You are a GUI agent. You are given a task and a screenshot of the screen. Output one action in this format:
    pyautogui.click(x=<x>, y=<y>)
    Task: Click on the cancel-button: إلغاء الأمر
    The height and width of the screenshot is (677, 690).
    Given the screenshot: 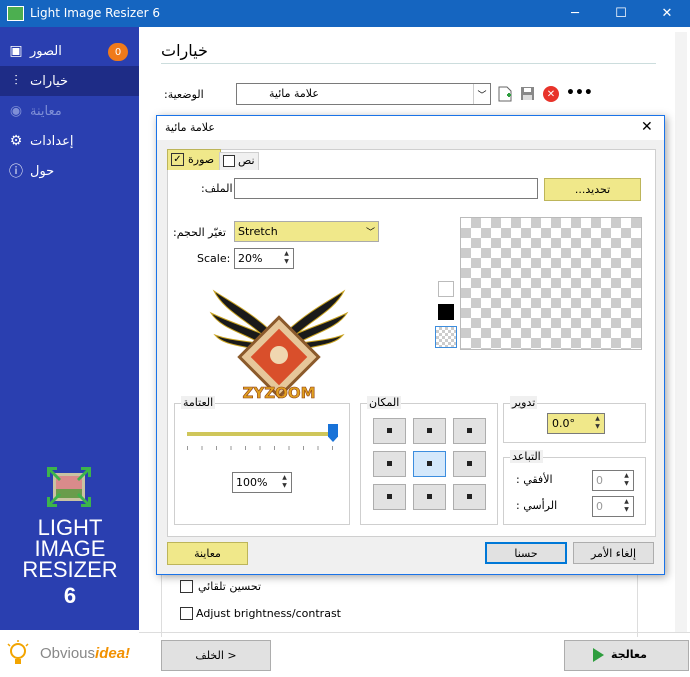 What is the action you would take?
    pyautogui.click(x=613, y=553)
    